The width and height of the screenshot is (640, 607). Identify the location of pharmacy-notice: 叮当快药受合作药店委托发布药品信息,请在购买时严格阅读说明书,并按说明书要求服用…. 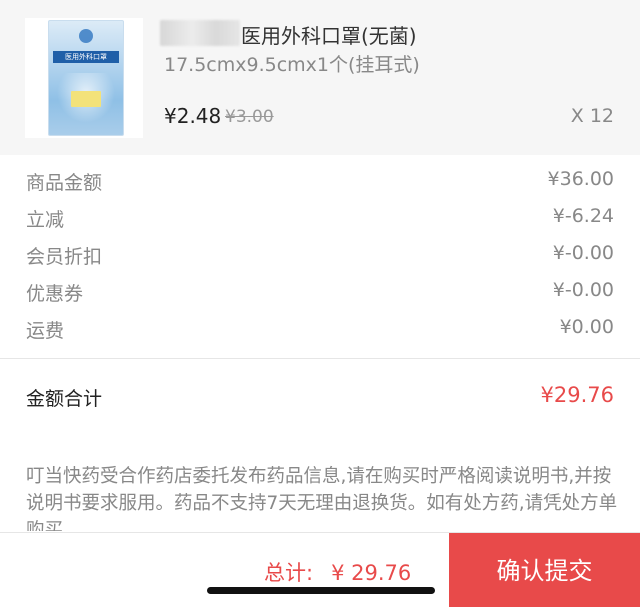
(322, 498).